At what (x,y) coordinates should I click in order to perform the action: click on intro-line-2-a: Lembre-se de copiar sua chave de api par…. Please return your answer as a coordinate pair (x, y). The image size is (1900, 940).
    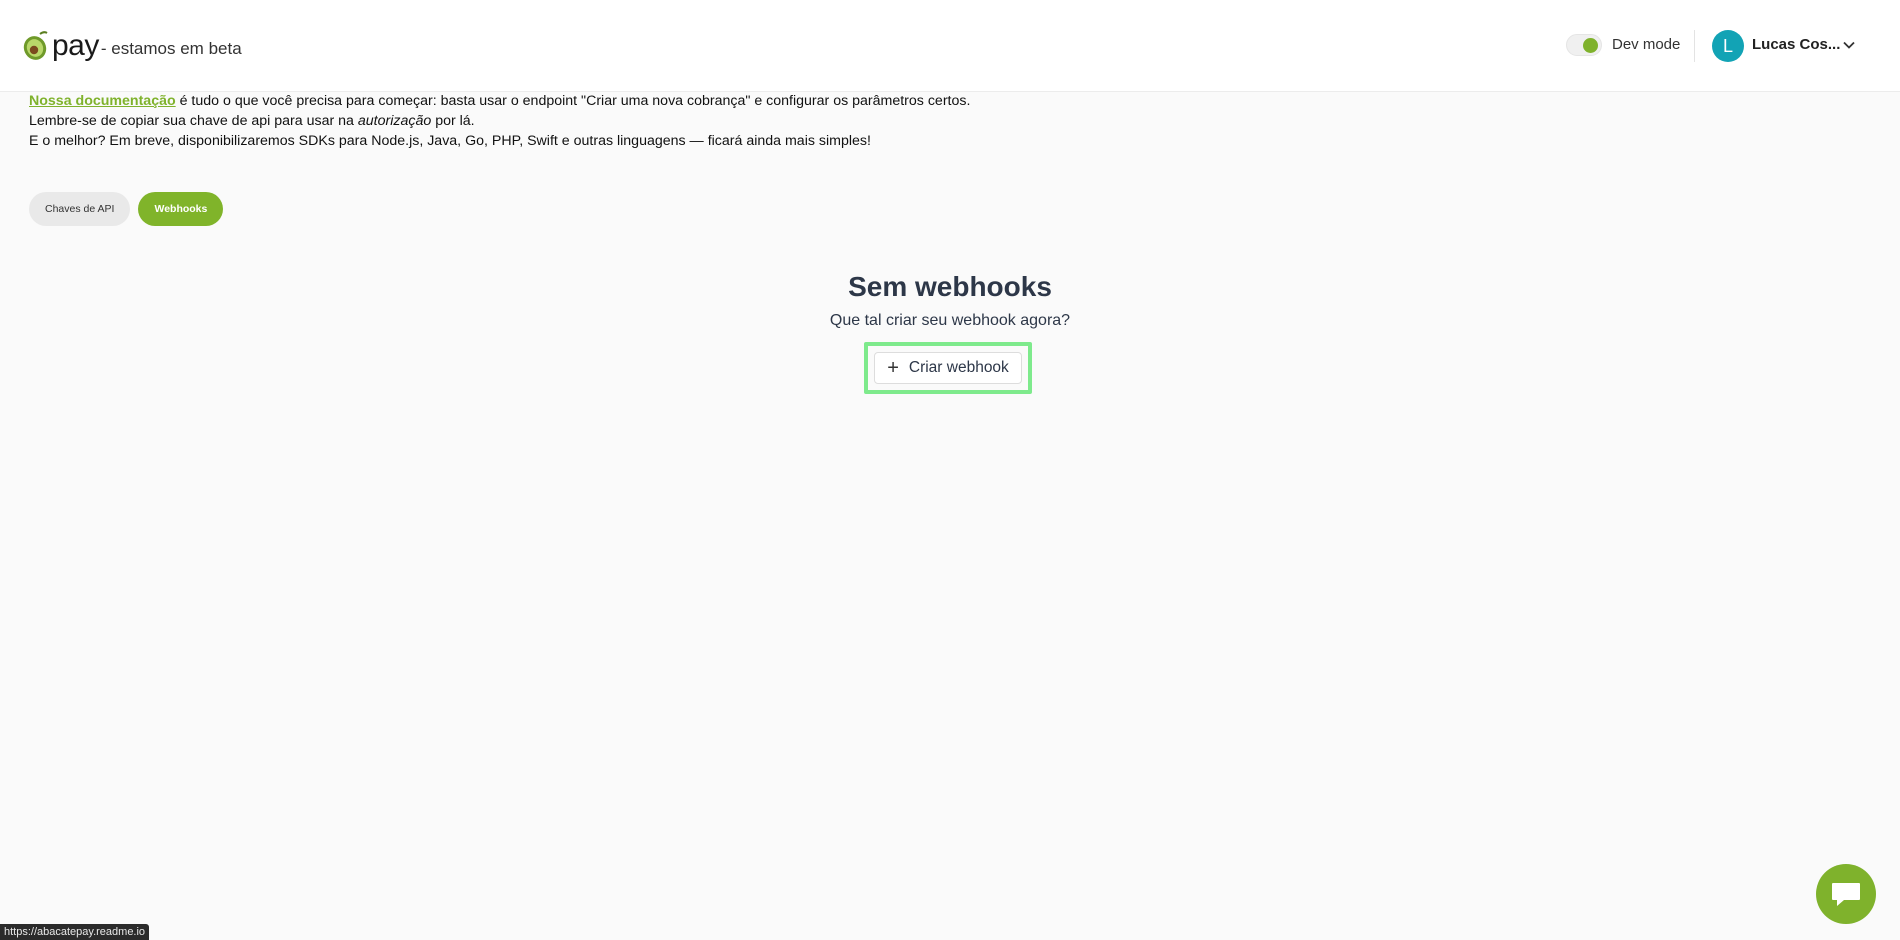
    Looking at the image, I should click on (193, 121).